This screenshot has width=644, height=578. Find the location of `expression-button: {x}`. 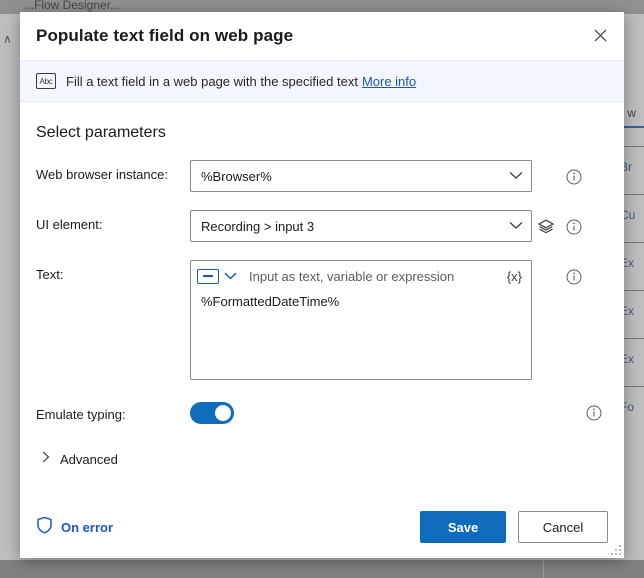

expression-button: {x} is located at coordinates (514, 276).